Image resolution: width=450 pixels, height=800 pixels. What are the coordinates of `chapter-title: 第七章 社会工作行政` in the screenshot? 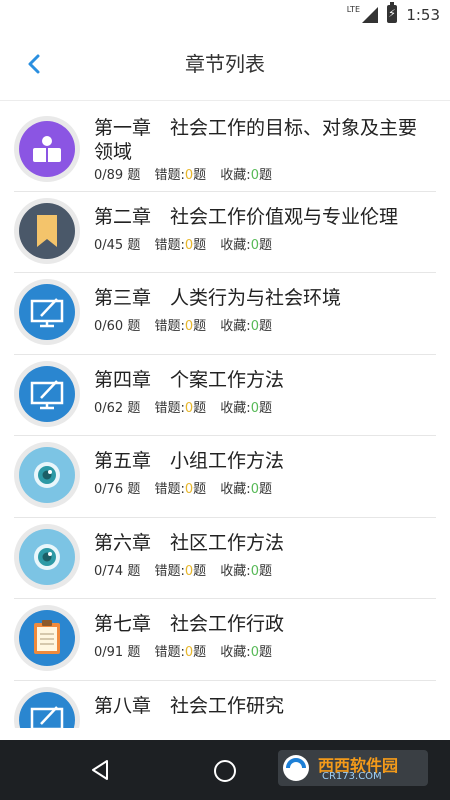 It's located at (189, 624).